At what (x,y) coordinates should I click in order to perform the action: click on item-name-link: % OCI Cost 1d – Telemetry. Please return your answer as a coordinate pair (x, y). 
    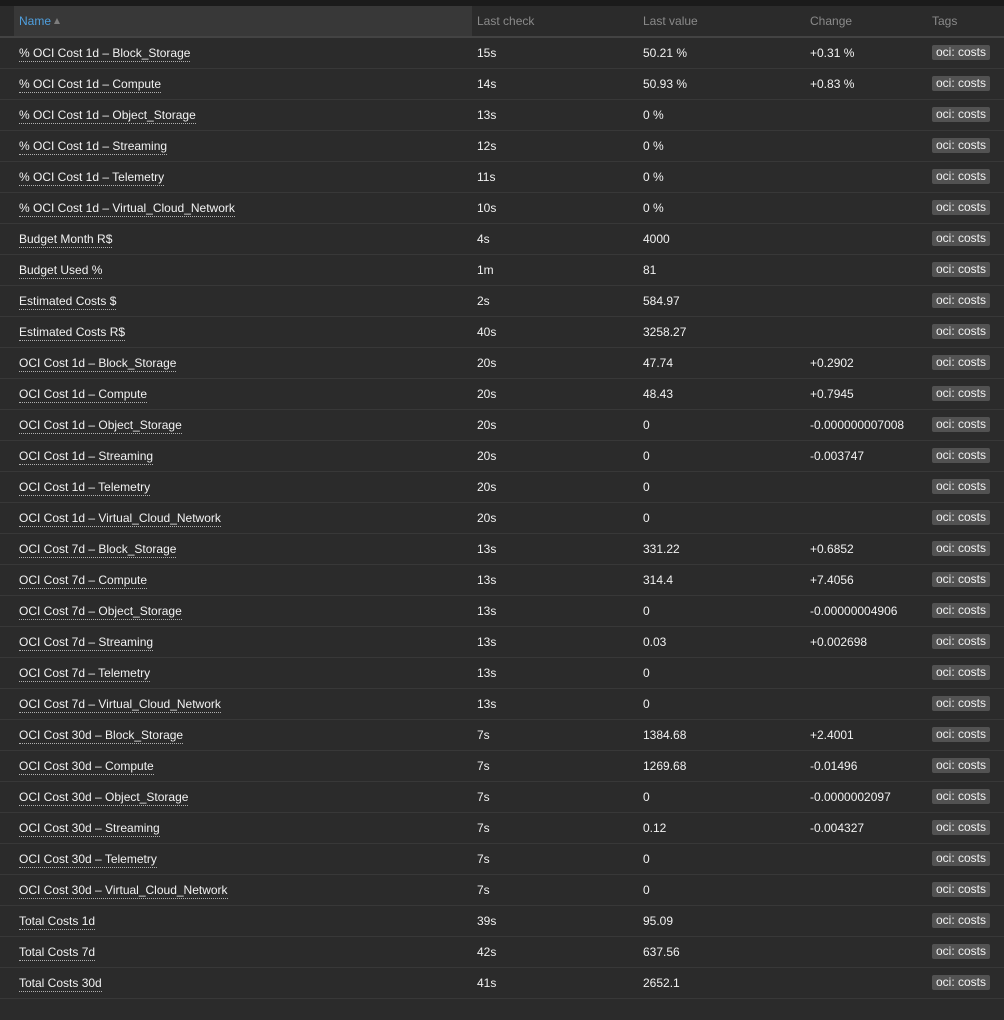
    Looking at the image, I should click on (92, 177).